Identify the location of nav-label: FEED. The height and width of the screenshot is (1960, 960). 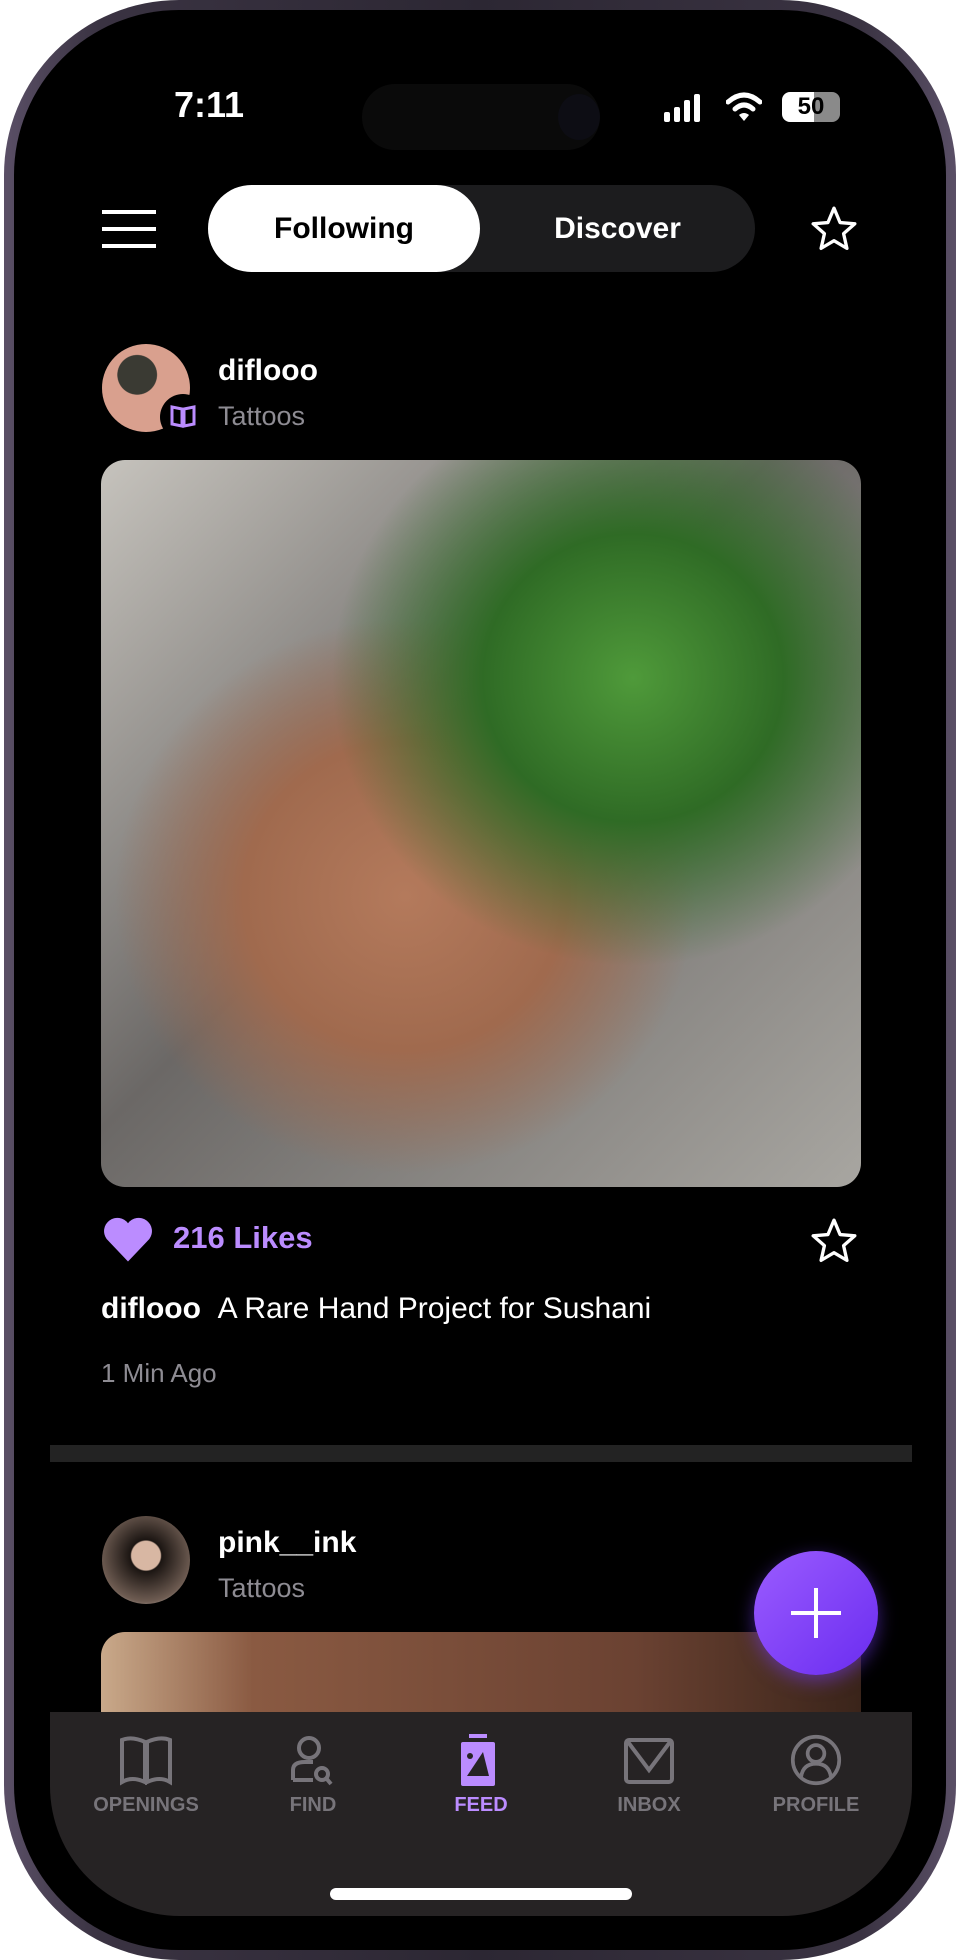
(481, 1805).